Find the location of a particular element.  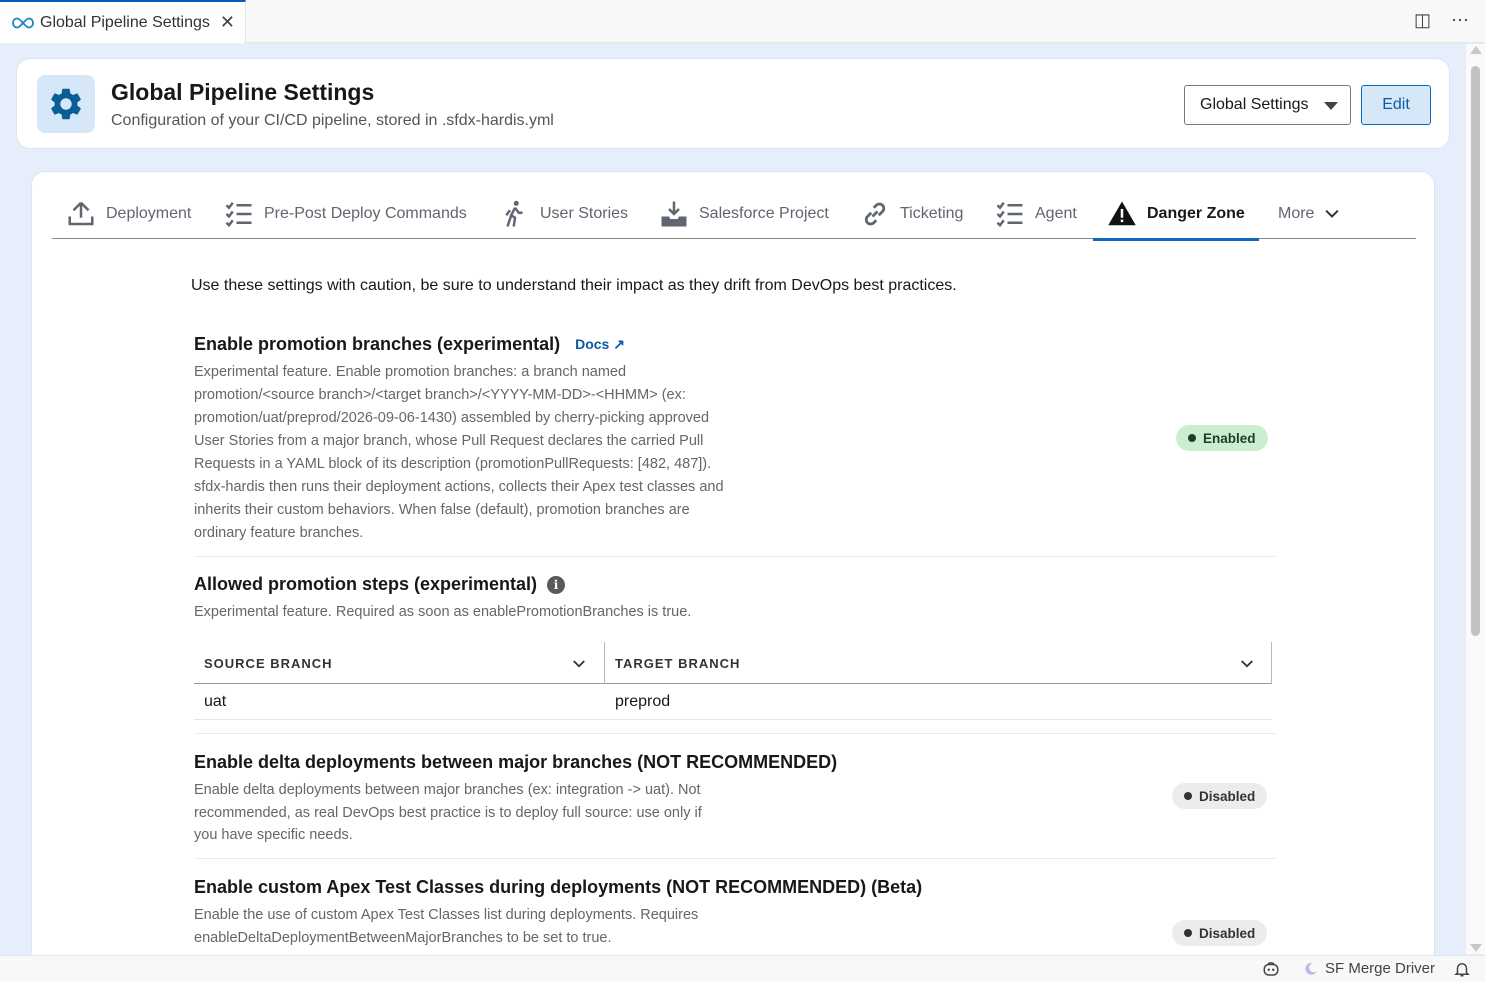

column-header-source-branch: SOURCE BRANCH is located at coordinates (268, 663).